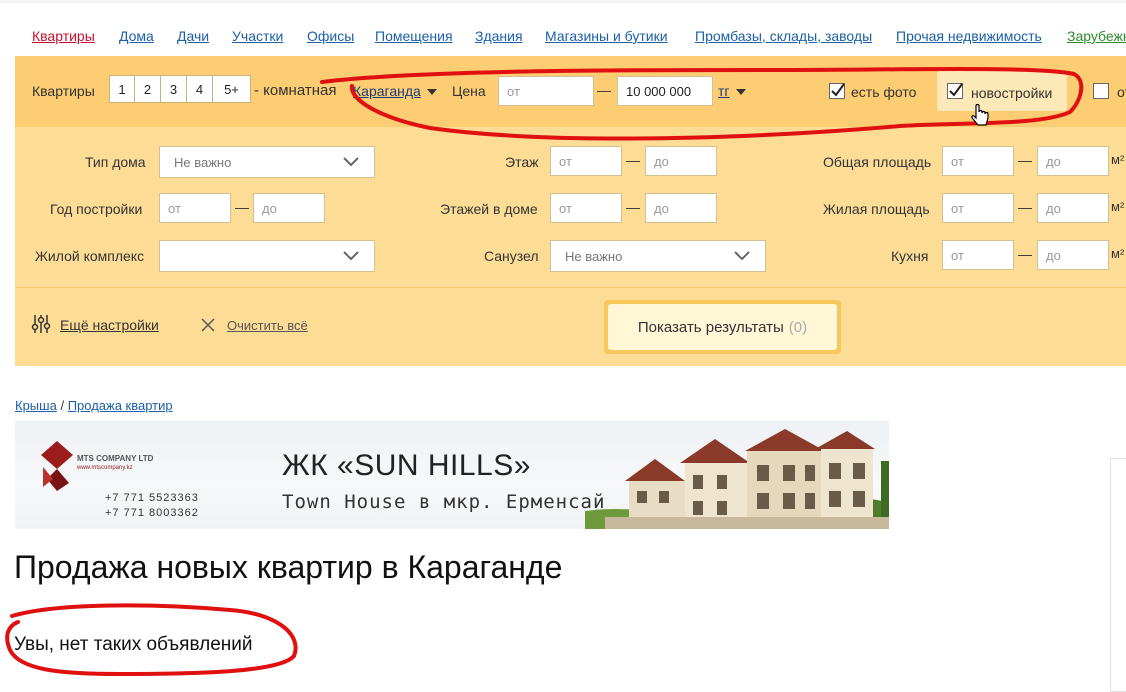  I want to click on total-area-label: Общая площадь, so click(877, 162).